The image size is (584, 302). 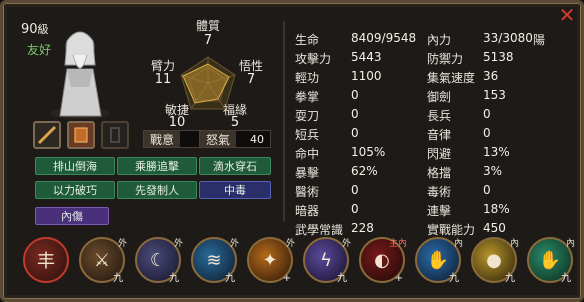 I want to click on water-palm-icon: ✋, so click(x=438, y=260).